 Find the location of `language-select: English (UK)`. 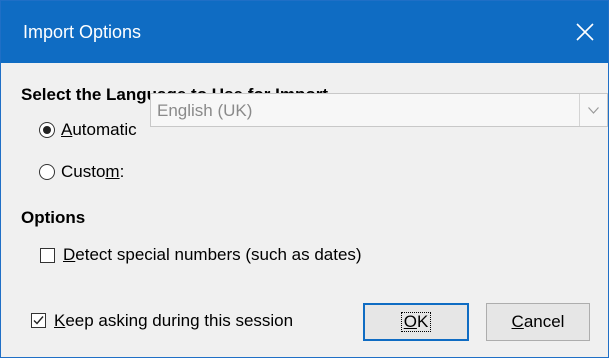

language-select: English (UK) is located at coordinates (379, 110).